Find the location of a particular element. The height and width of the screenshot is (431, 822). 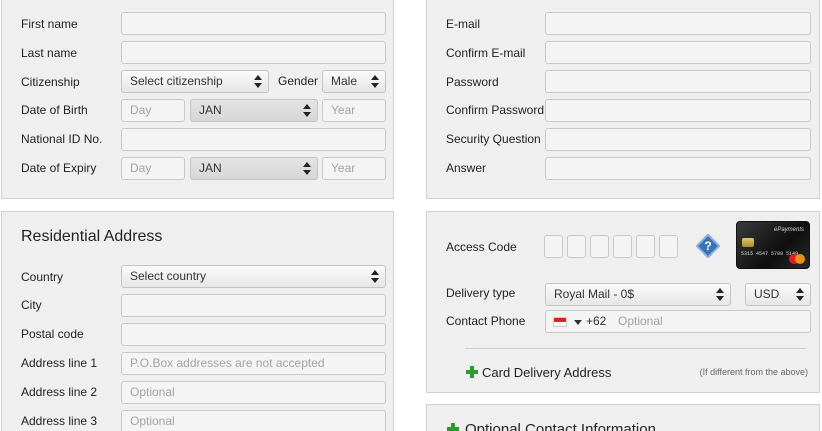

dob-month-select: JAN is located at coordinates (254, 110).